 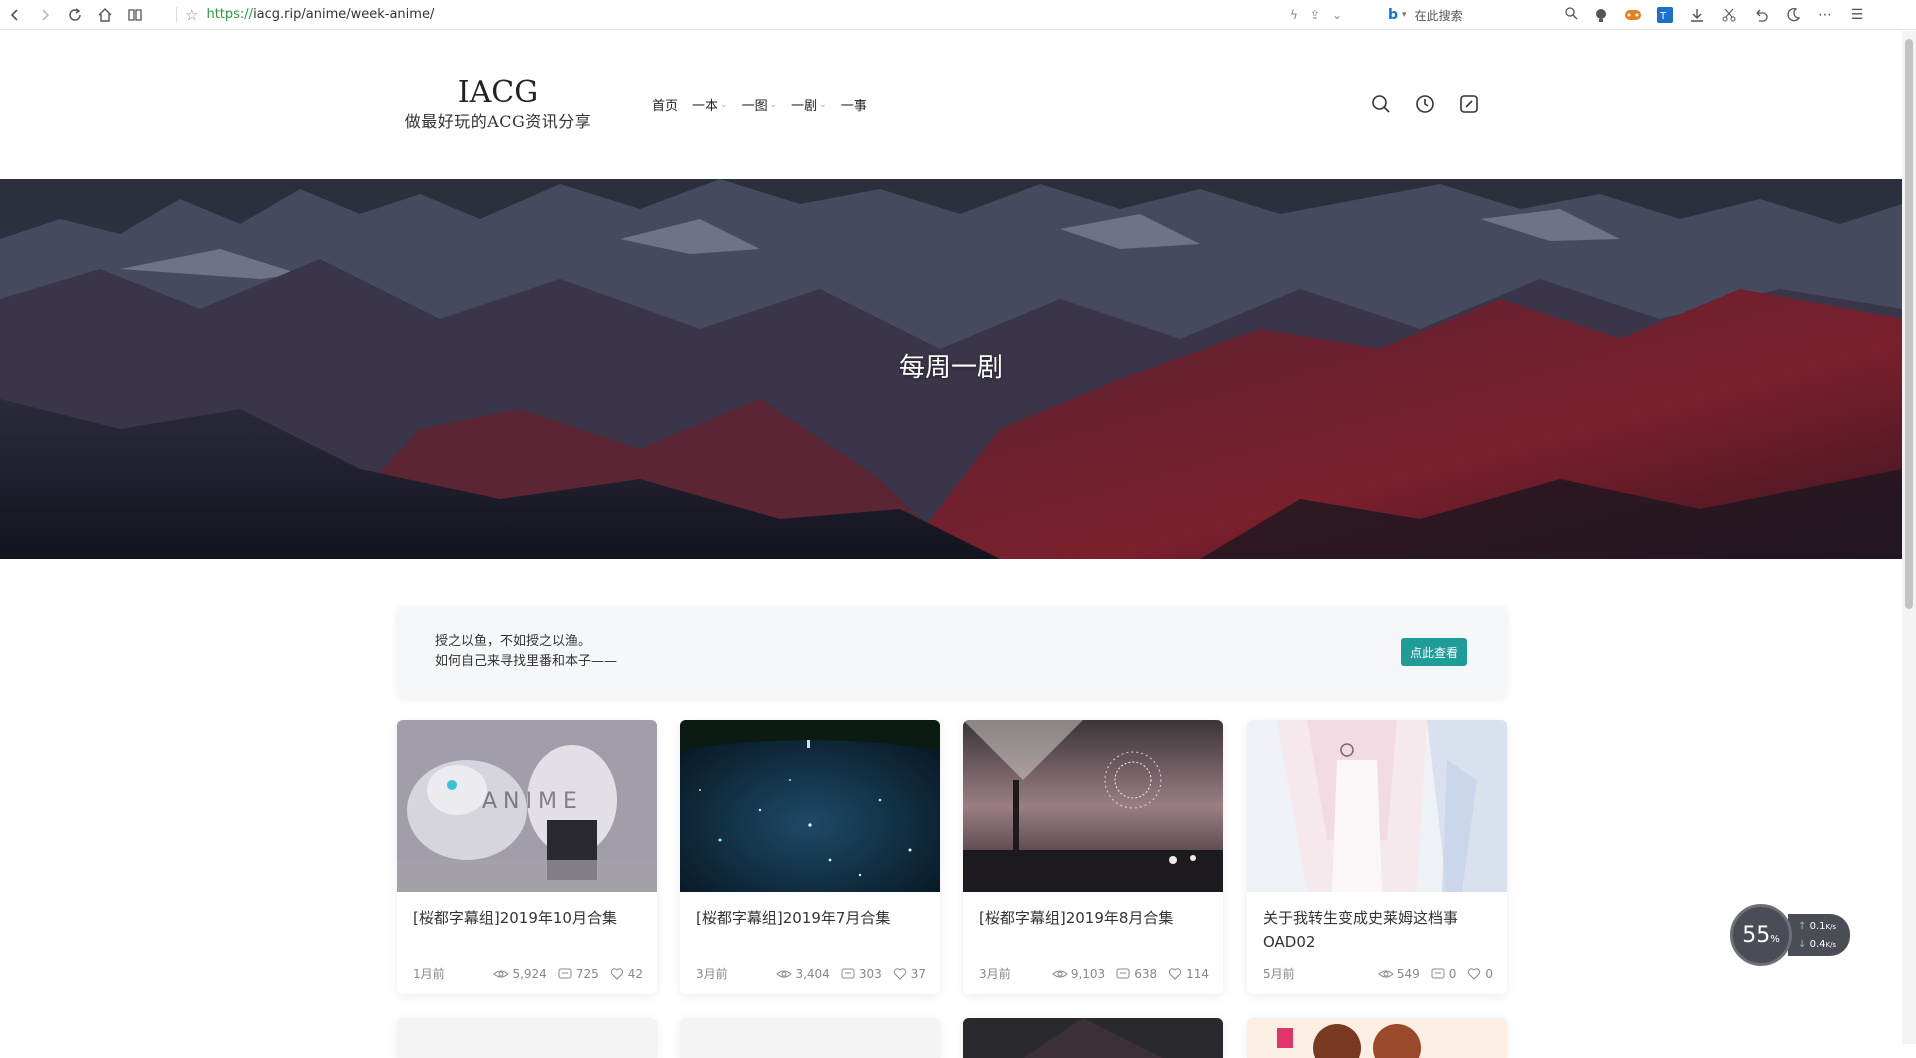 I want to click on forward-arrow-icon, so click(x=45, y=15).